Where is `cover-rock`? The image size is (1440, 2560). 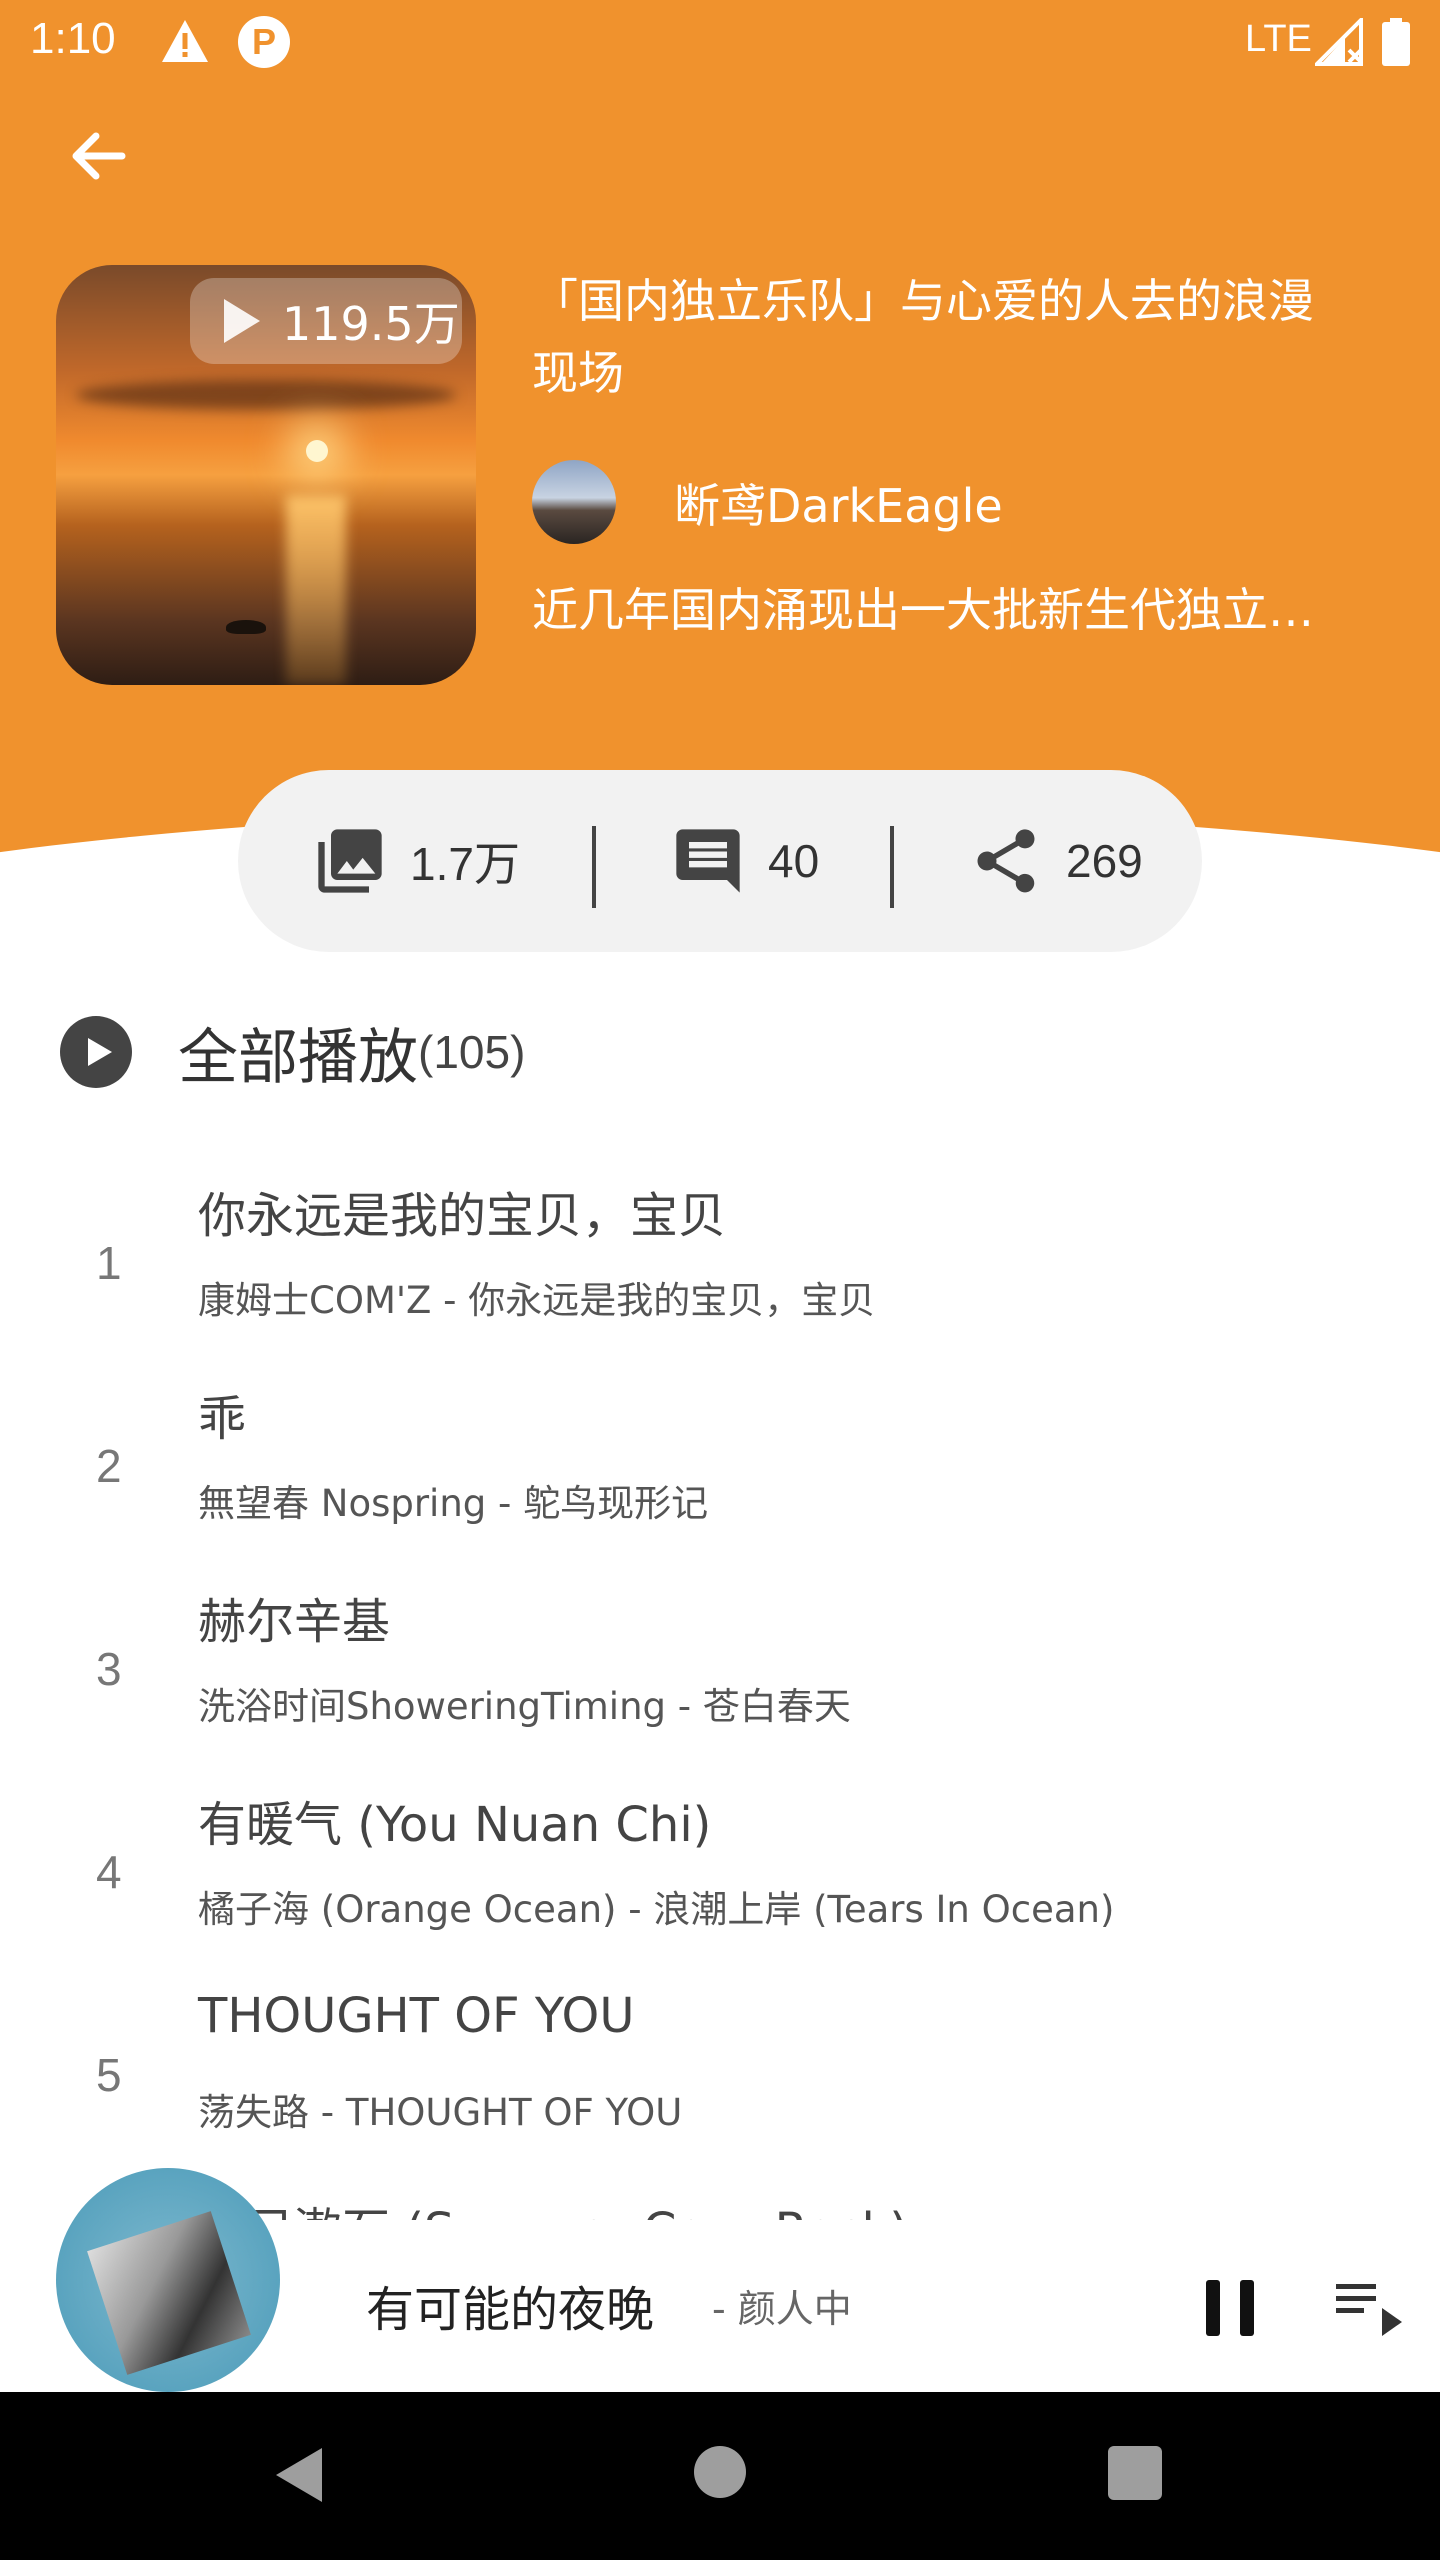
cover-rock is located at coordinates (246, 627).